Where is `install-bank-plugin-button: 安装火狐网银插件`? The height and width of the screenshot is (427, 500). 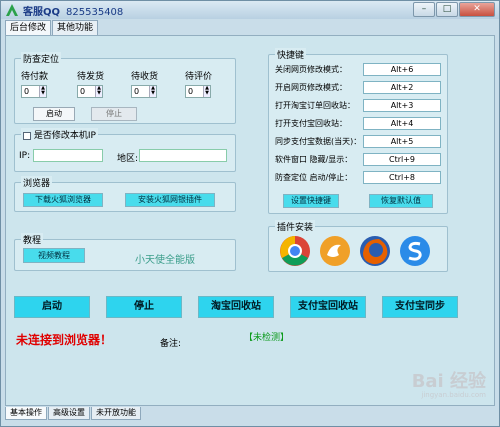
install-bank-plugin-button: 安装火狐网银插件 is located at coordinates (170, 200).